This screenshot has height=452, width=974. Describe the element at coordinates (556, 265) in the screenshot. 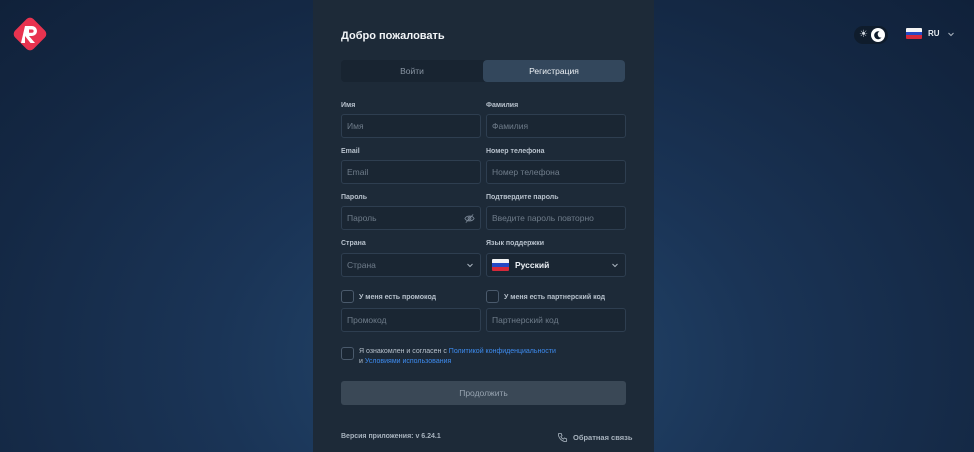

I see `support-language-select: Русский` at that location.